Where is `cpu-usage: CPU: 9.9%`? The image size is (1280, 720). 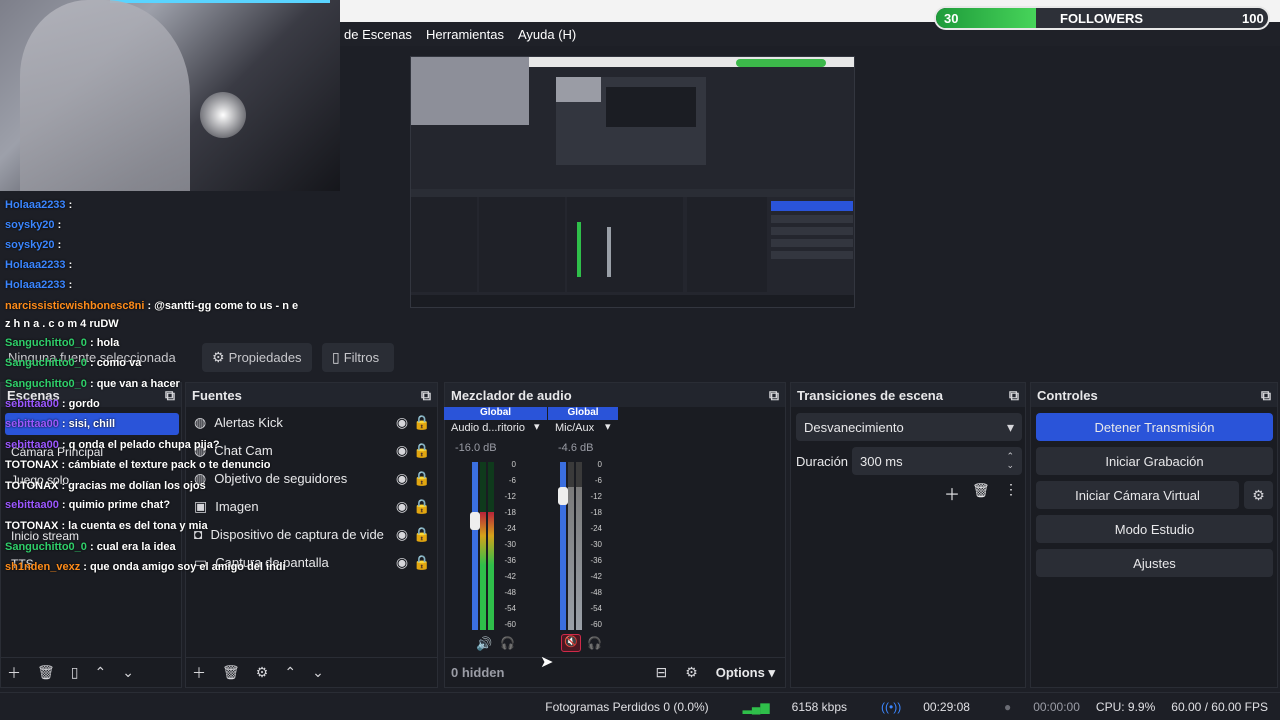
cpu-usage: CPU: 9.9% is located at coordinates (1125, 706).